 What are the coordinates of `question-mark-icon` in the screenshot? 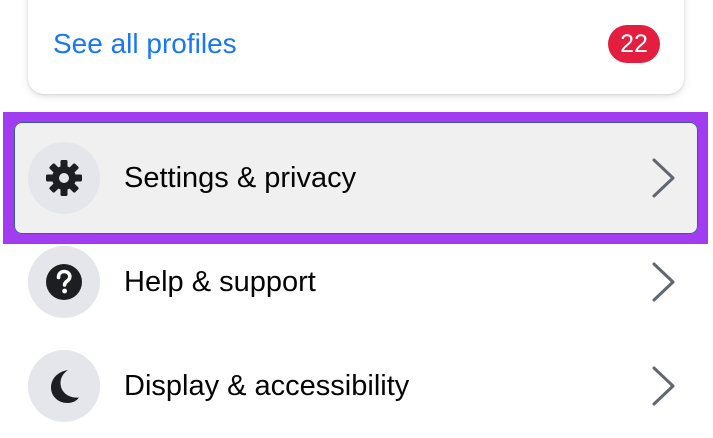 It's located at (64, 282).